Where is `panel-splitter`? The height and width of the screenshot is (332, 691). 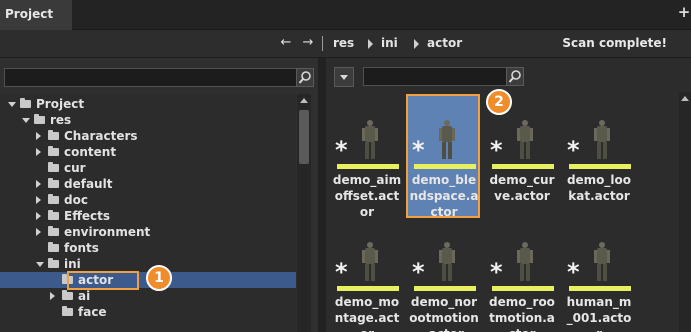 panel-splitter is located at coordinates (322, 195).